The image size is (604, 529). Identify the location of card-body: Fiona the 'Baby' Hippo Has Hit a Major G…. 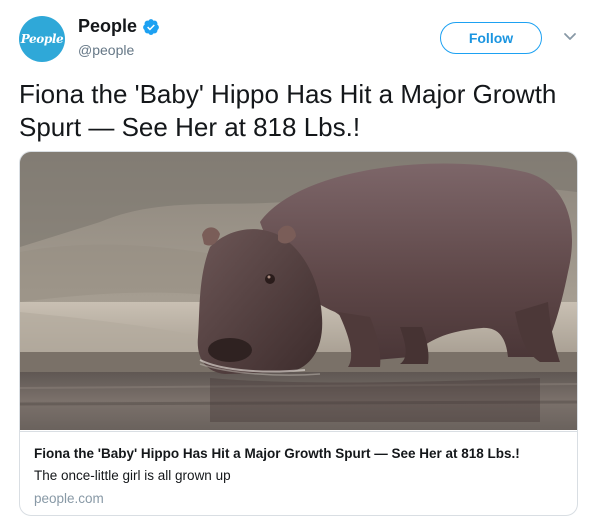
(298, 473).